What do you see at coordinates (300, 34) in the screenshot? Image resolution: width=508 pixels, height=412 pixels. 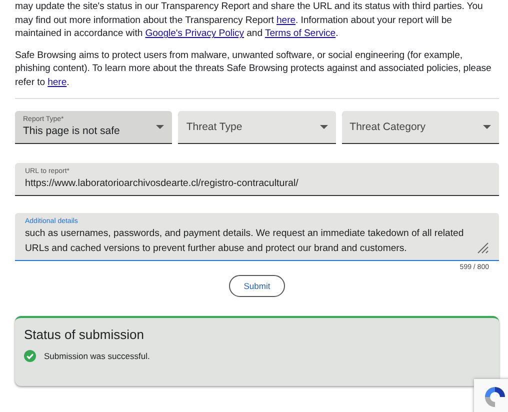 I see `link: Terms of Service` at bounding box center [300, 34].